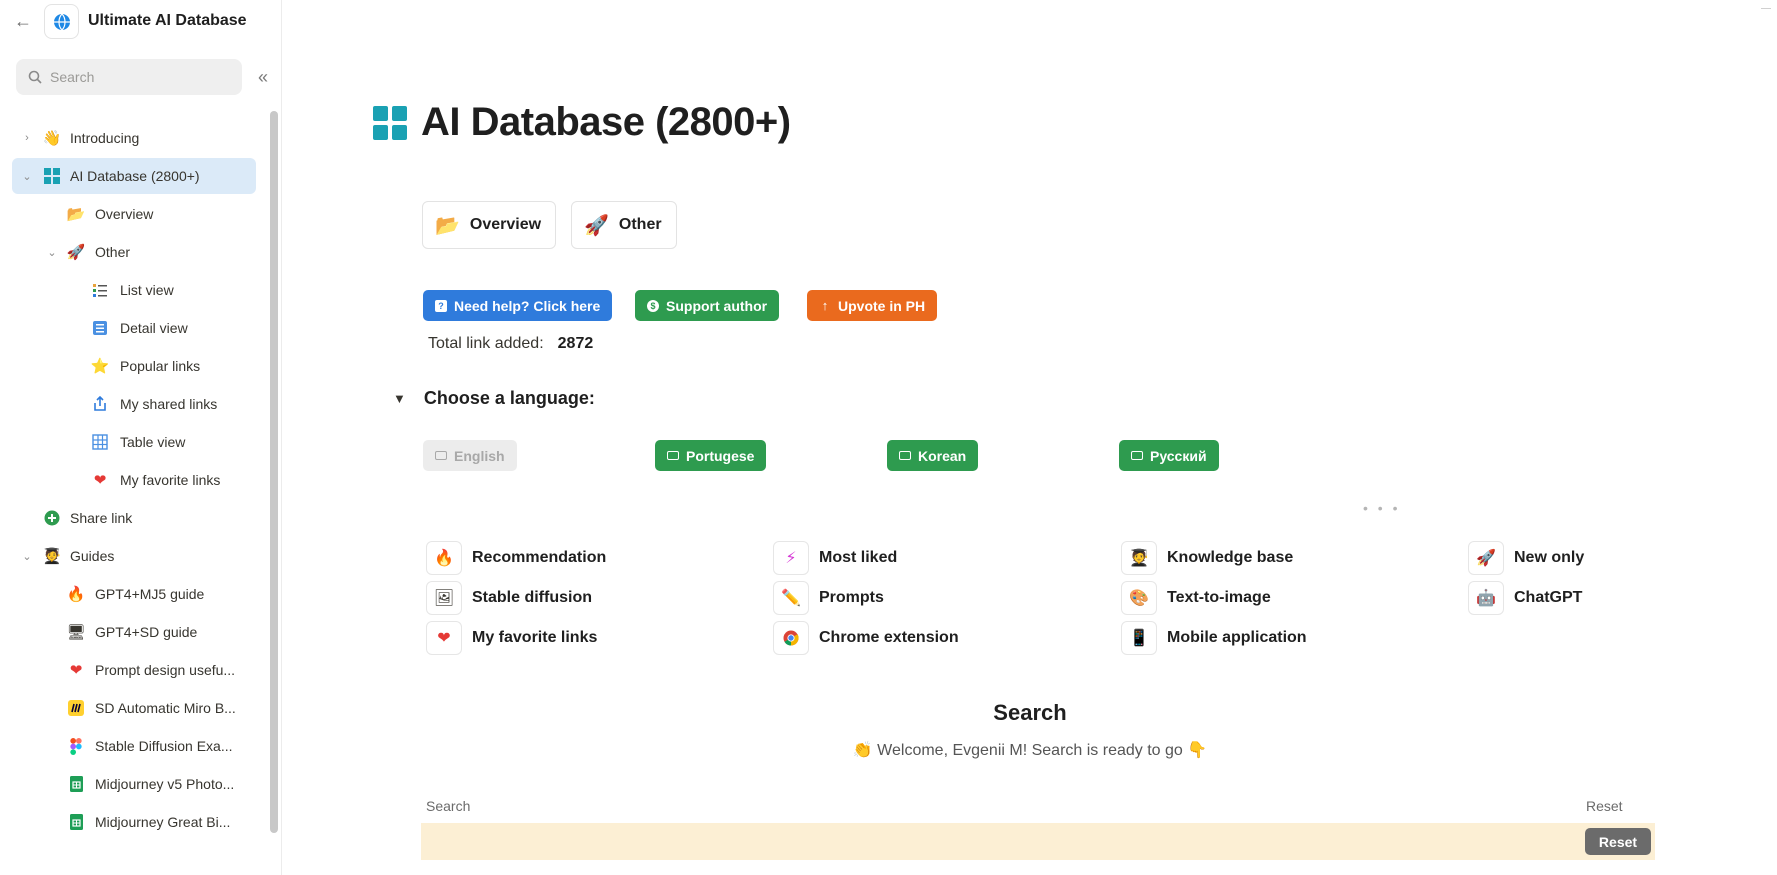 This screenshot has height=875, width=1777. I want to click on category-stable-diffusion: 🖼 Stable diffusion, so click(509, 598).